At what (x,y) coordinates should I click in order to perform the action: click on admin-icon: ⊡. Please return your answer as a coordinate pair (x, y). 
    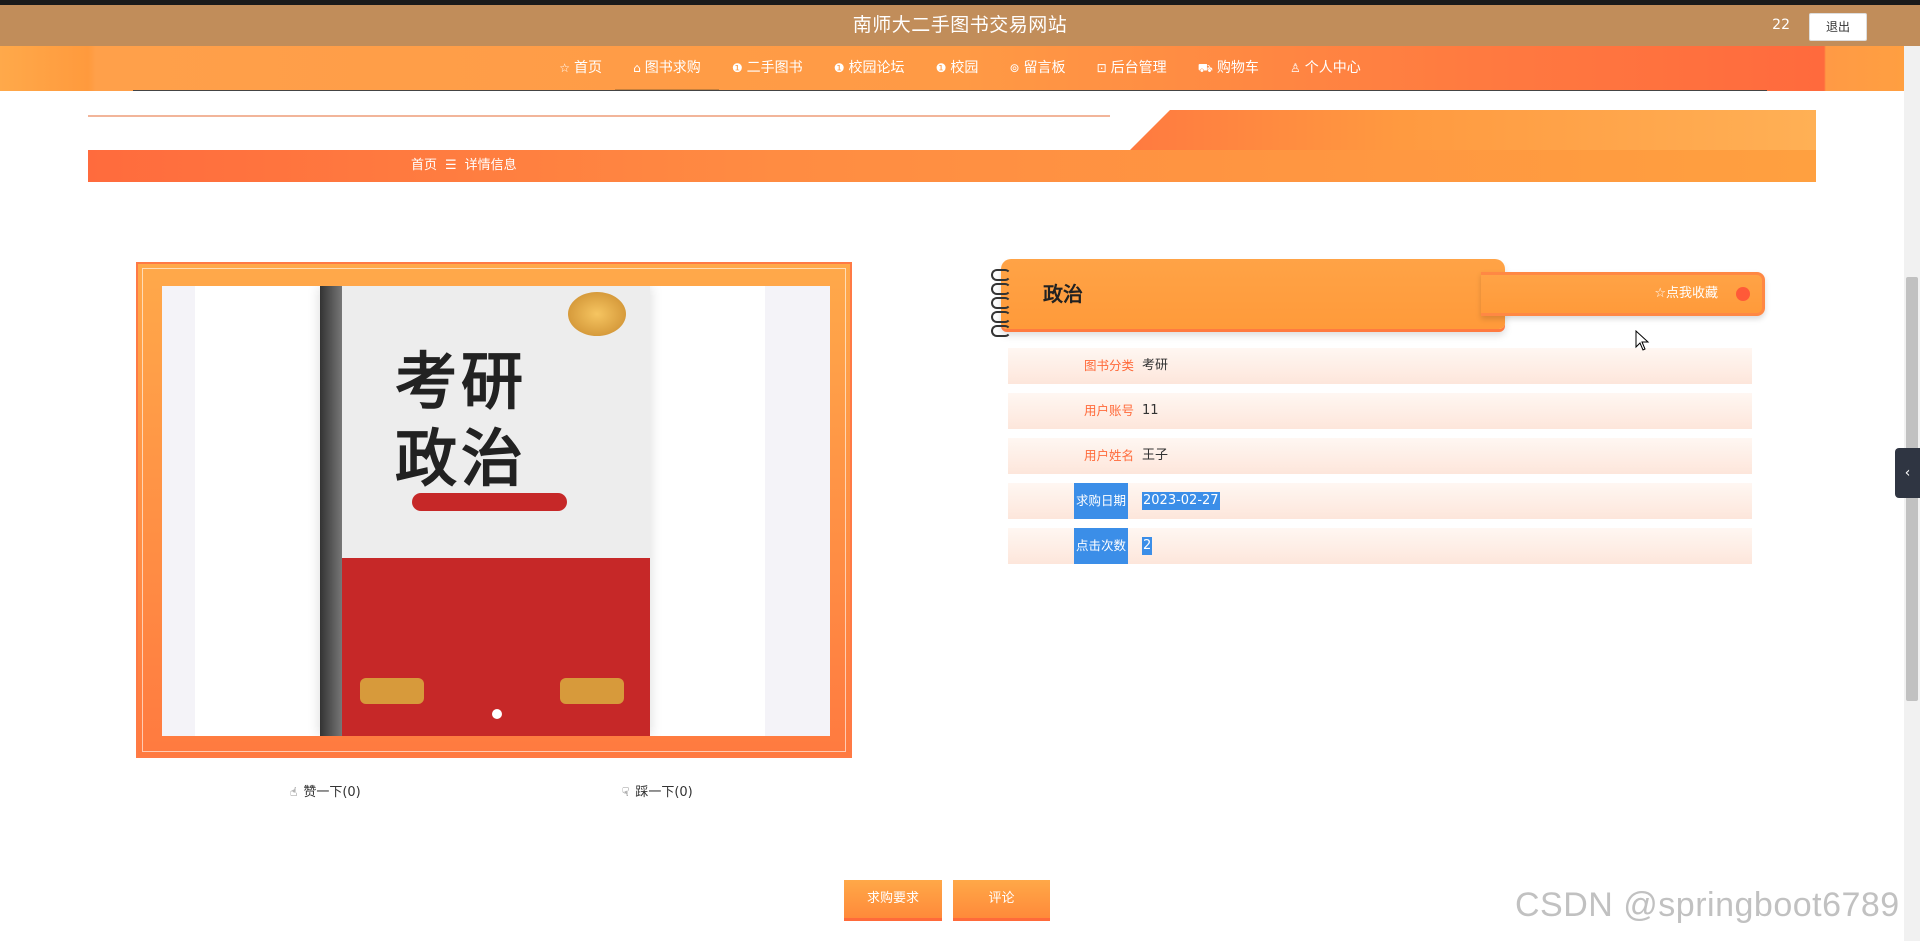
    Looking at the image, I should click on (1101, 68).